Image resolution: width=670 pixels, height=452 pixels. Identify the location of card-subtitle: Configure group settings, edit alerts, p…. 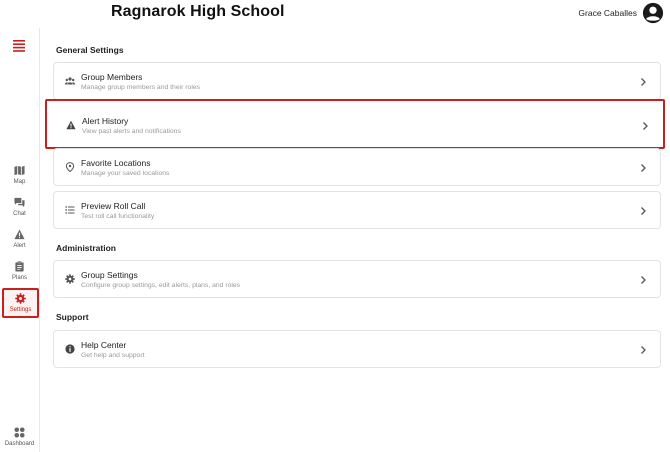
(161, 285).